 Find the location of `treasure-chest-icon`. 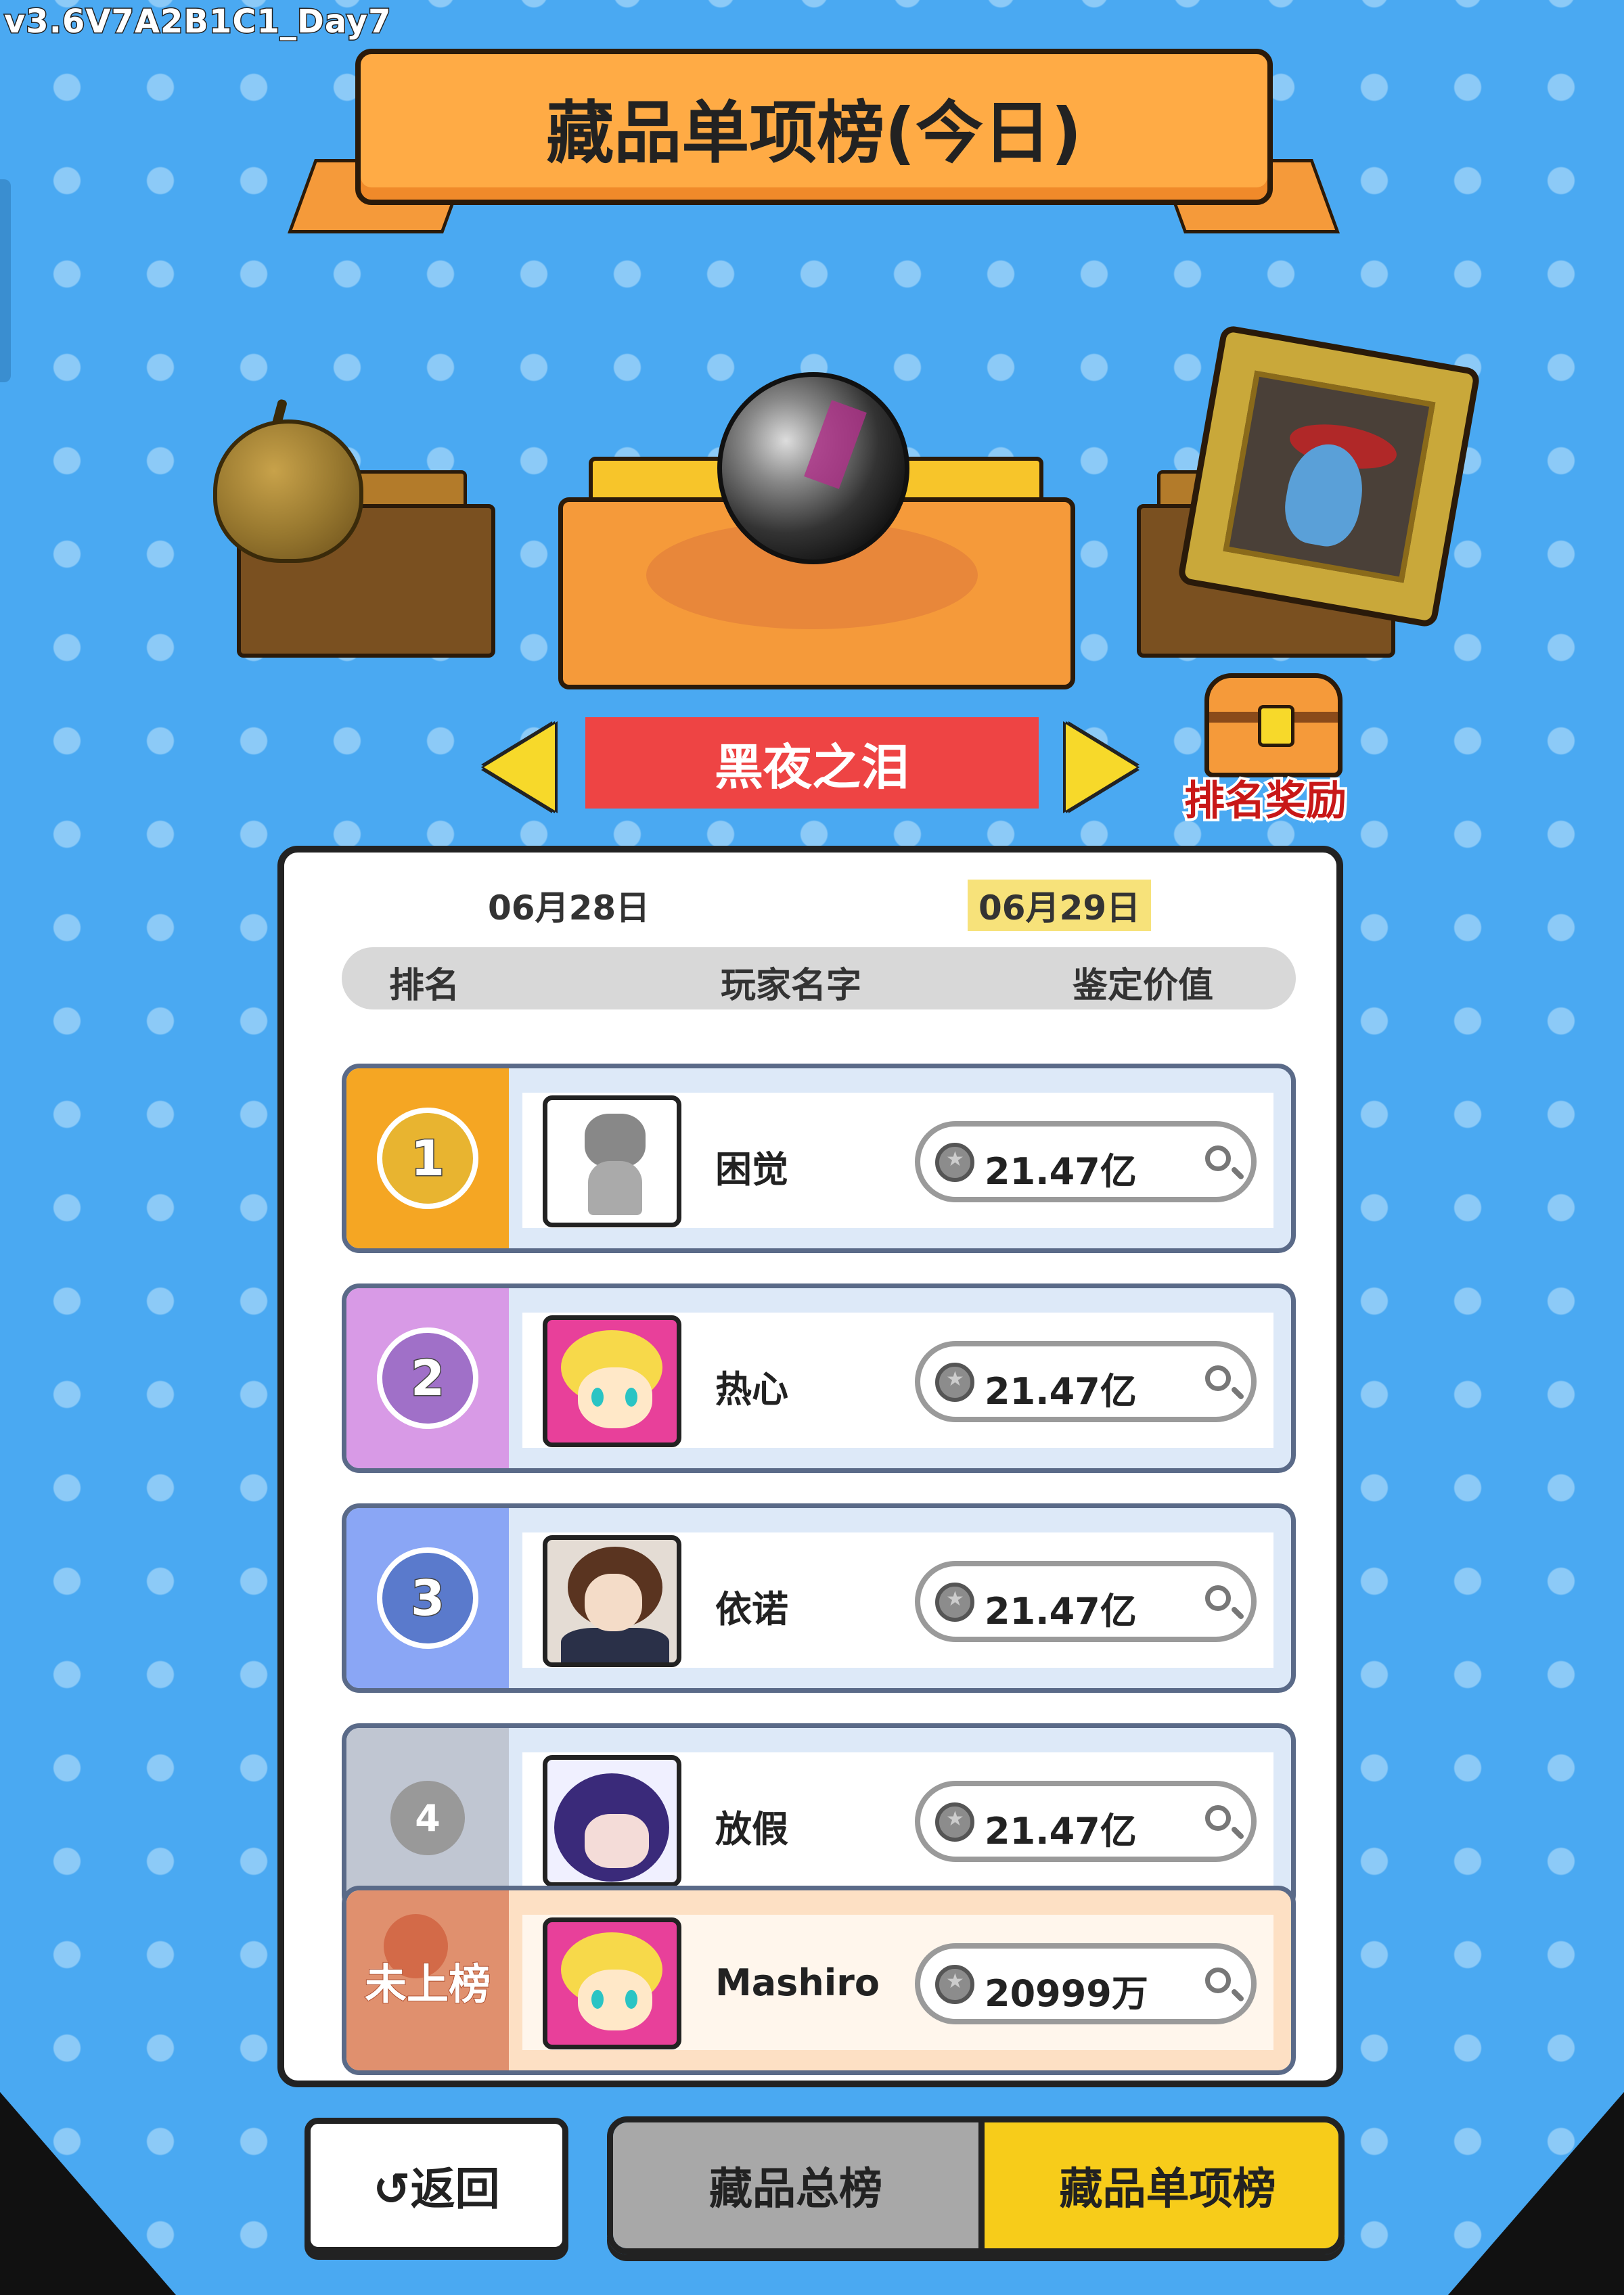

treasure-chest-icon is located at coordinates (1273, 725).